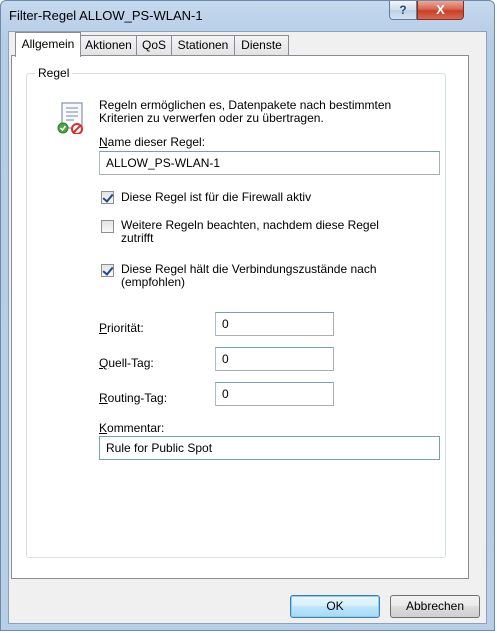 This screenshot has height=633, width=497. What do you see at coordinates (107, 197) in the screenshot?
I see `firewall-active-checkbox` at bounding box center [107, 197].